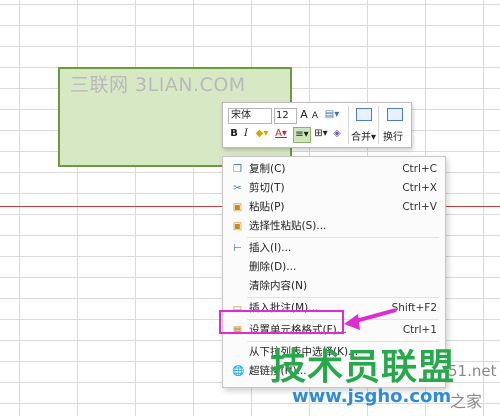 This screenshot has height=416, width=500. Describe the element at coordinates (315, 116) in the screenshot. I see `font-shrink-button: A` at that location.